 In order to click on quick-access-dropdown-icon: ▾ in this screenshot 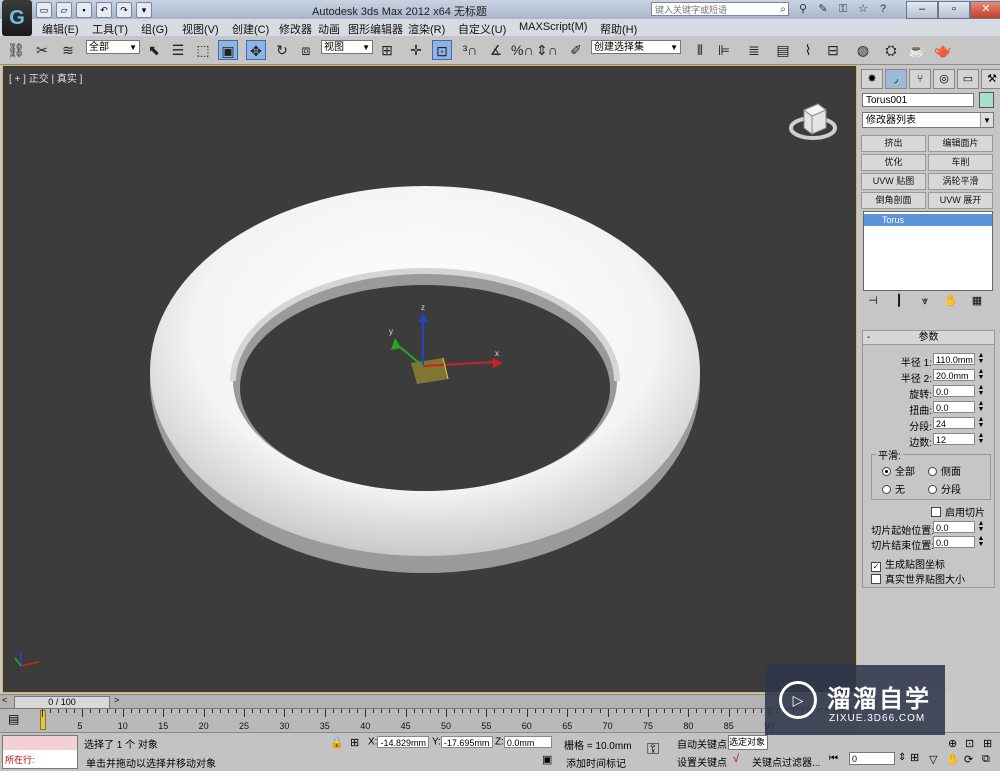, I will do `click(144, 10)`.